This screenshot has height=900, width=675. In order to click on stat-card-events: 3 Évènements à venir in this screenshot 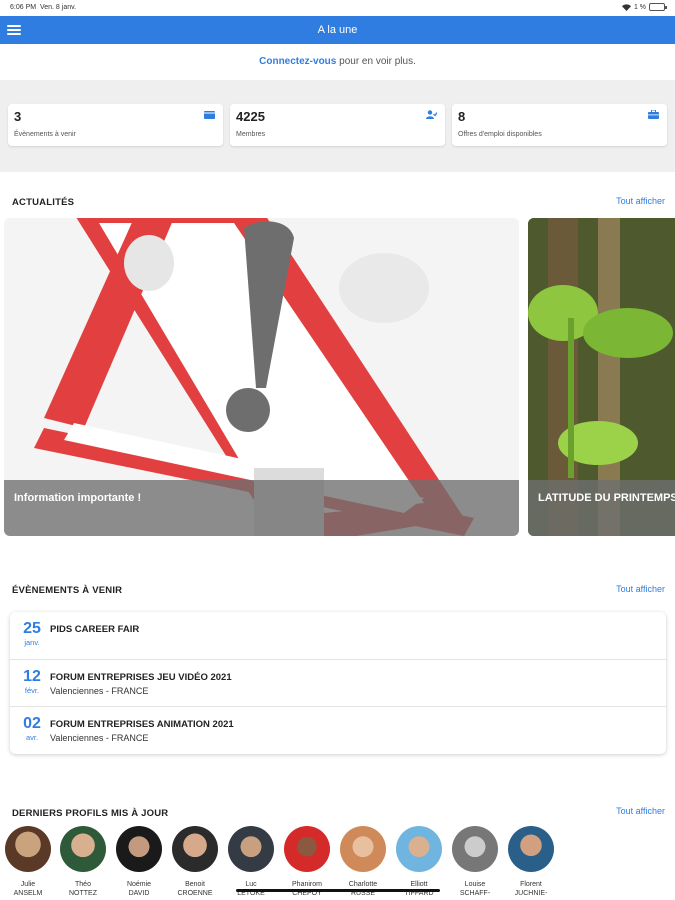, I will do `click(115, 125)`.